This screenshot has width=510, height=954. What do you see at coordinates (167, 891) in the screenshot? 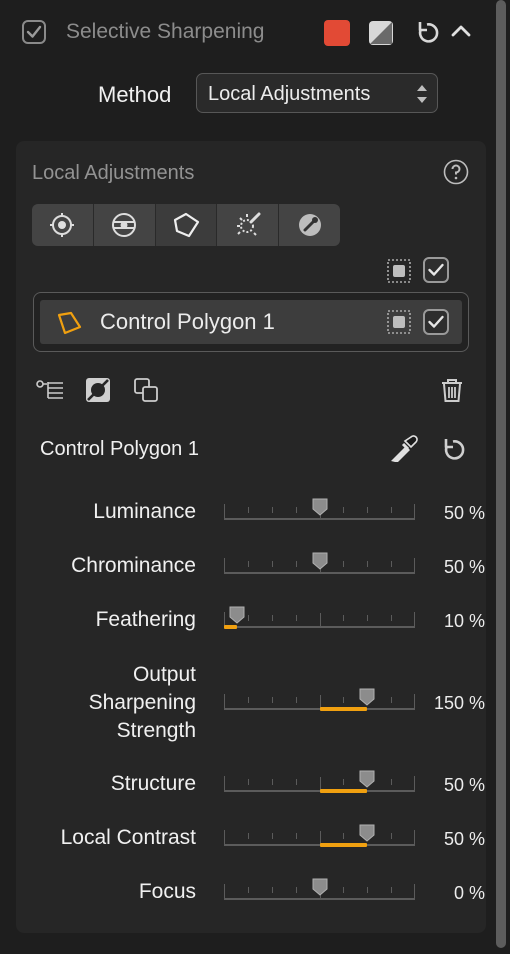
I see `focus-label: Focus` at bounding box center [167, 891].